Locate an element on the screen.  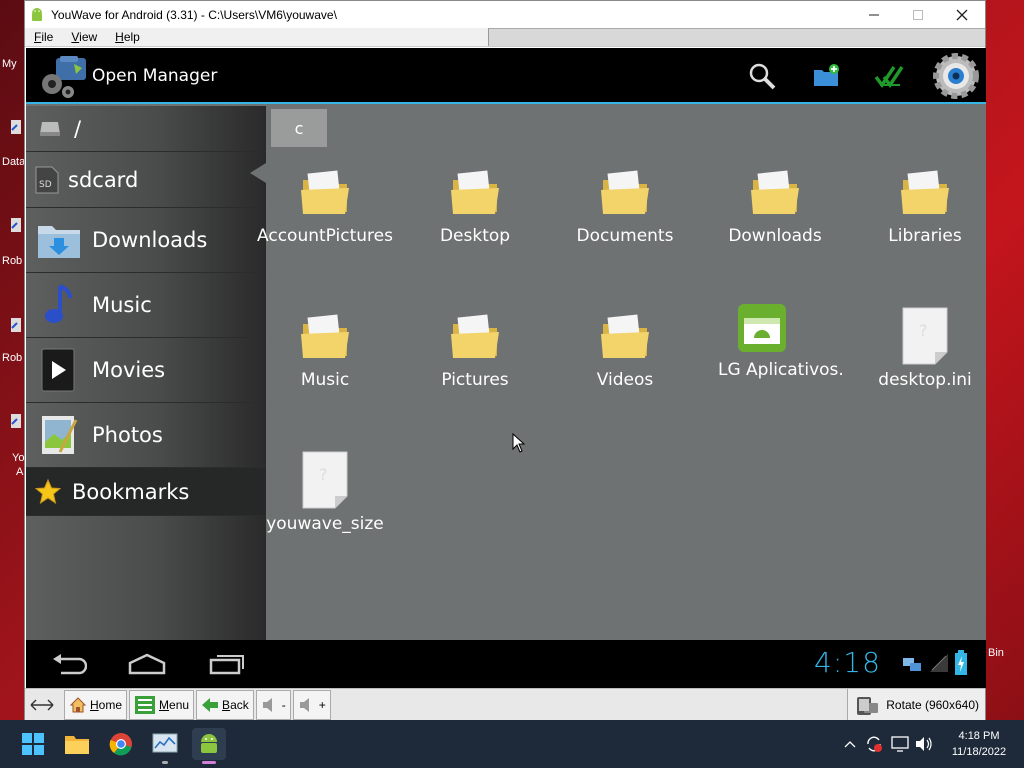
close-button is located at coordinates (962, 14).